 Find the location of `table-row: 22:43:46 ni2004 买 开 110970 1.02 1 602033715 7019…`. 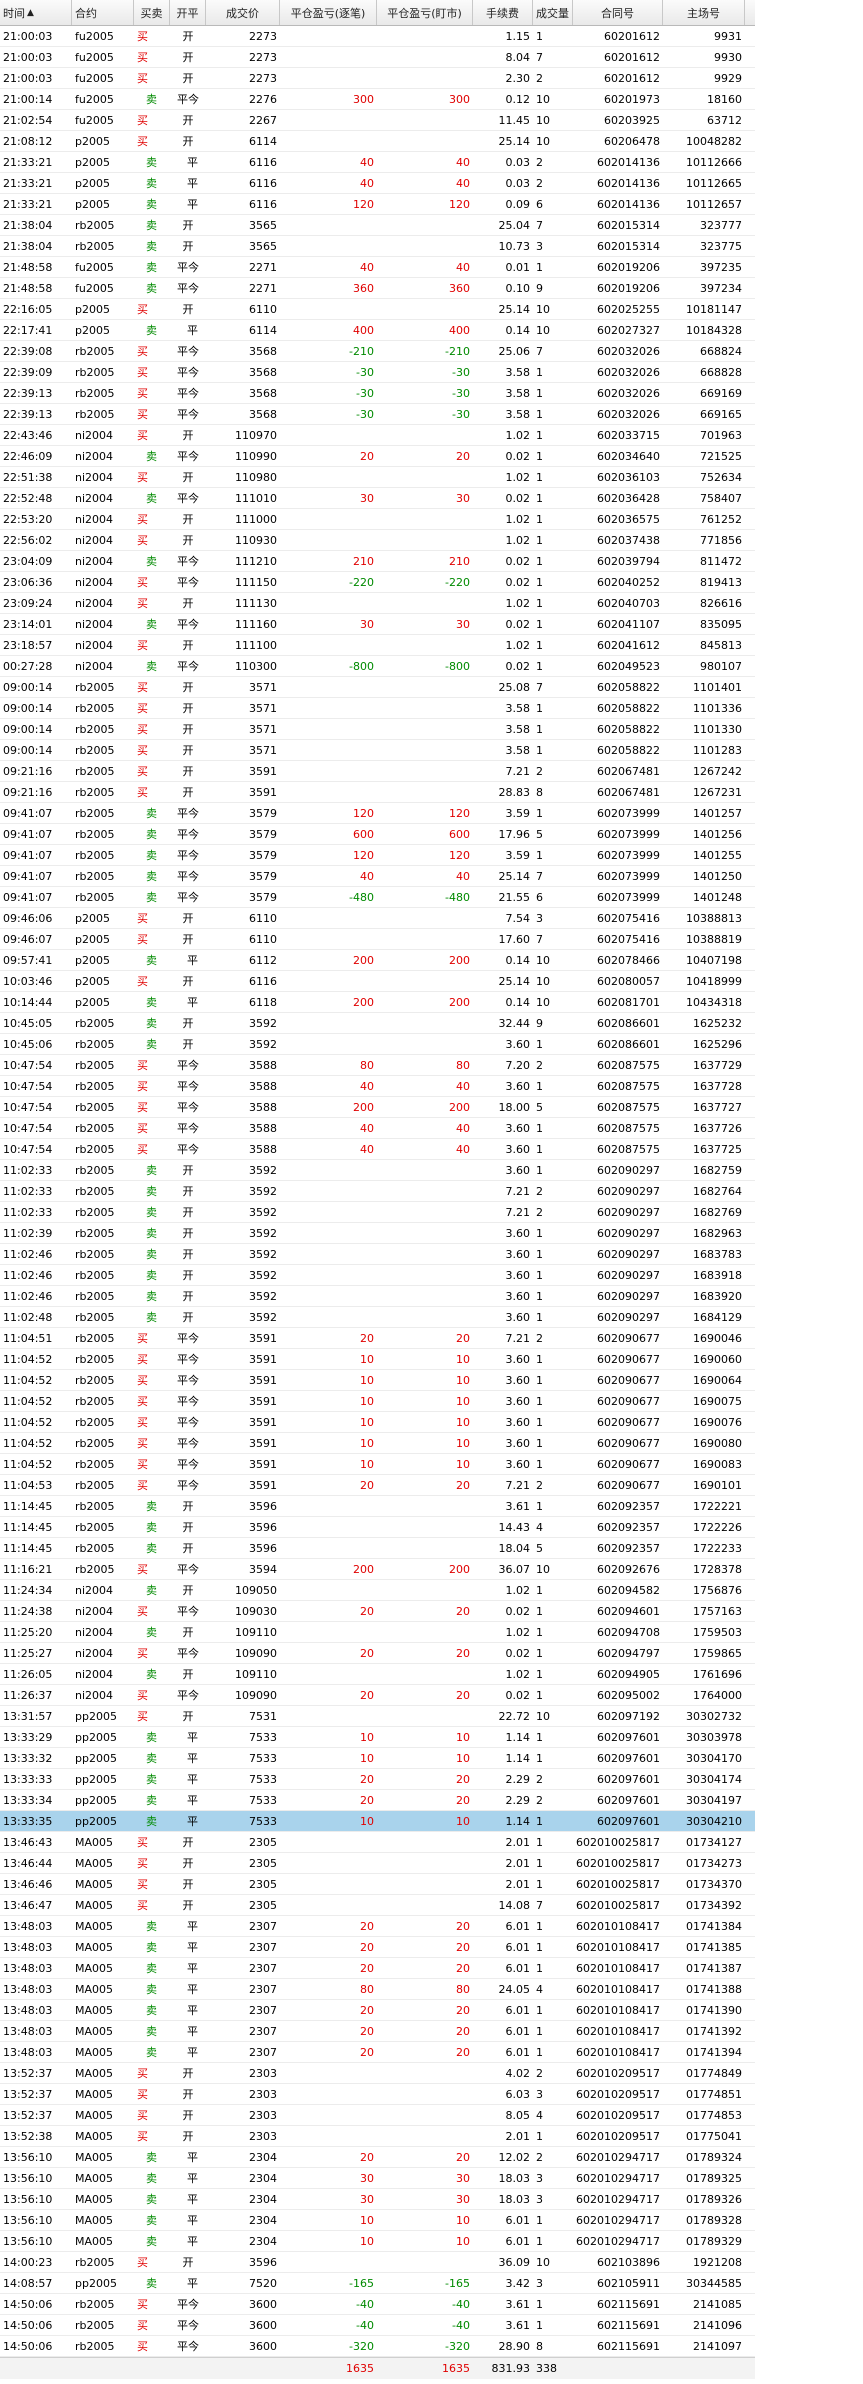

table-row: 22:43:46 ni2004 买 开 110970 1.02 1 602033715 7019… is located at coordinates (377, 435).